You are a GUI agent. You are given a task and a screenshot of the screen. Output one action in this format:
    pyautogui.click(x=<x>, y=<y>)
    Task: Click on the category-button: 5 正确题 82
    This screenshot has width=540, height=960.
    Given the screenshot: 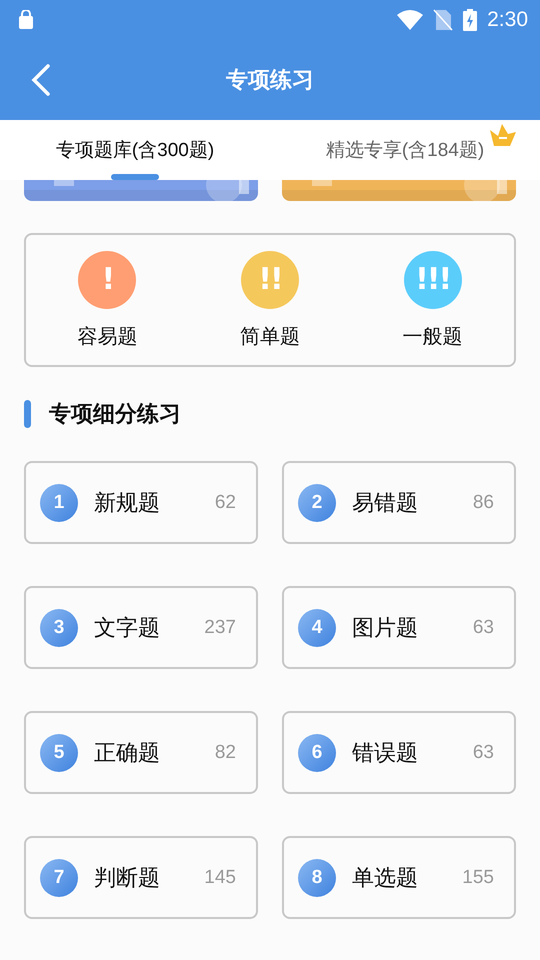 What is the action you would take?
    pyautogui.click(x=141, y=752)
    